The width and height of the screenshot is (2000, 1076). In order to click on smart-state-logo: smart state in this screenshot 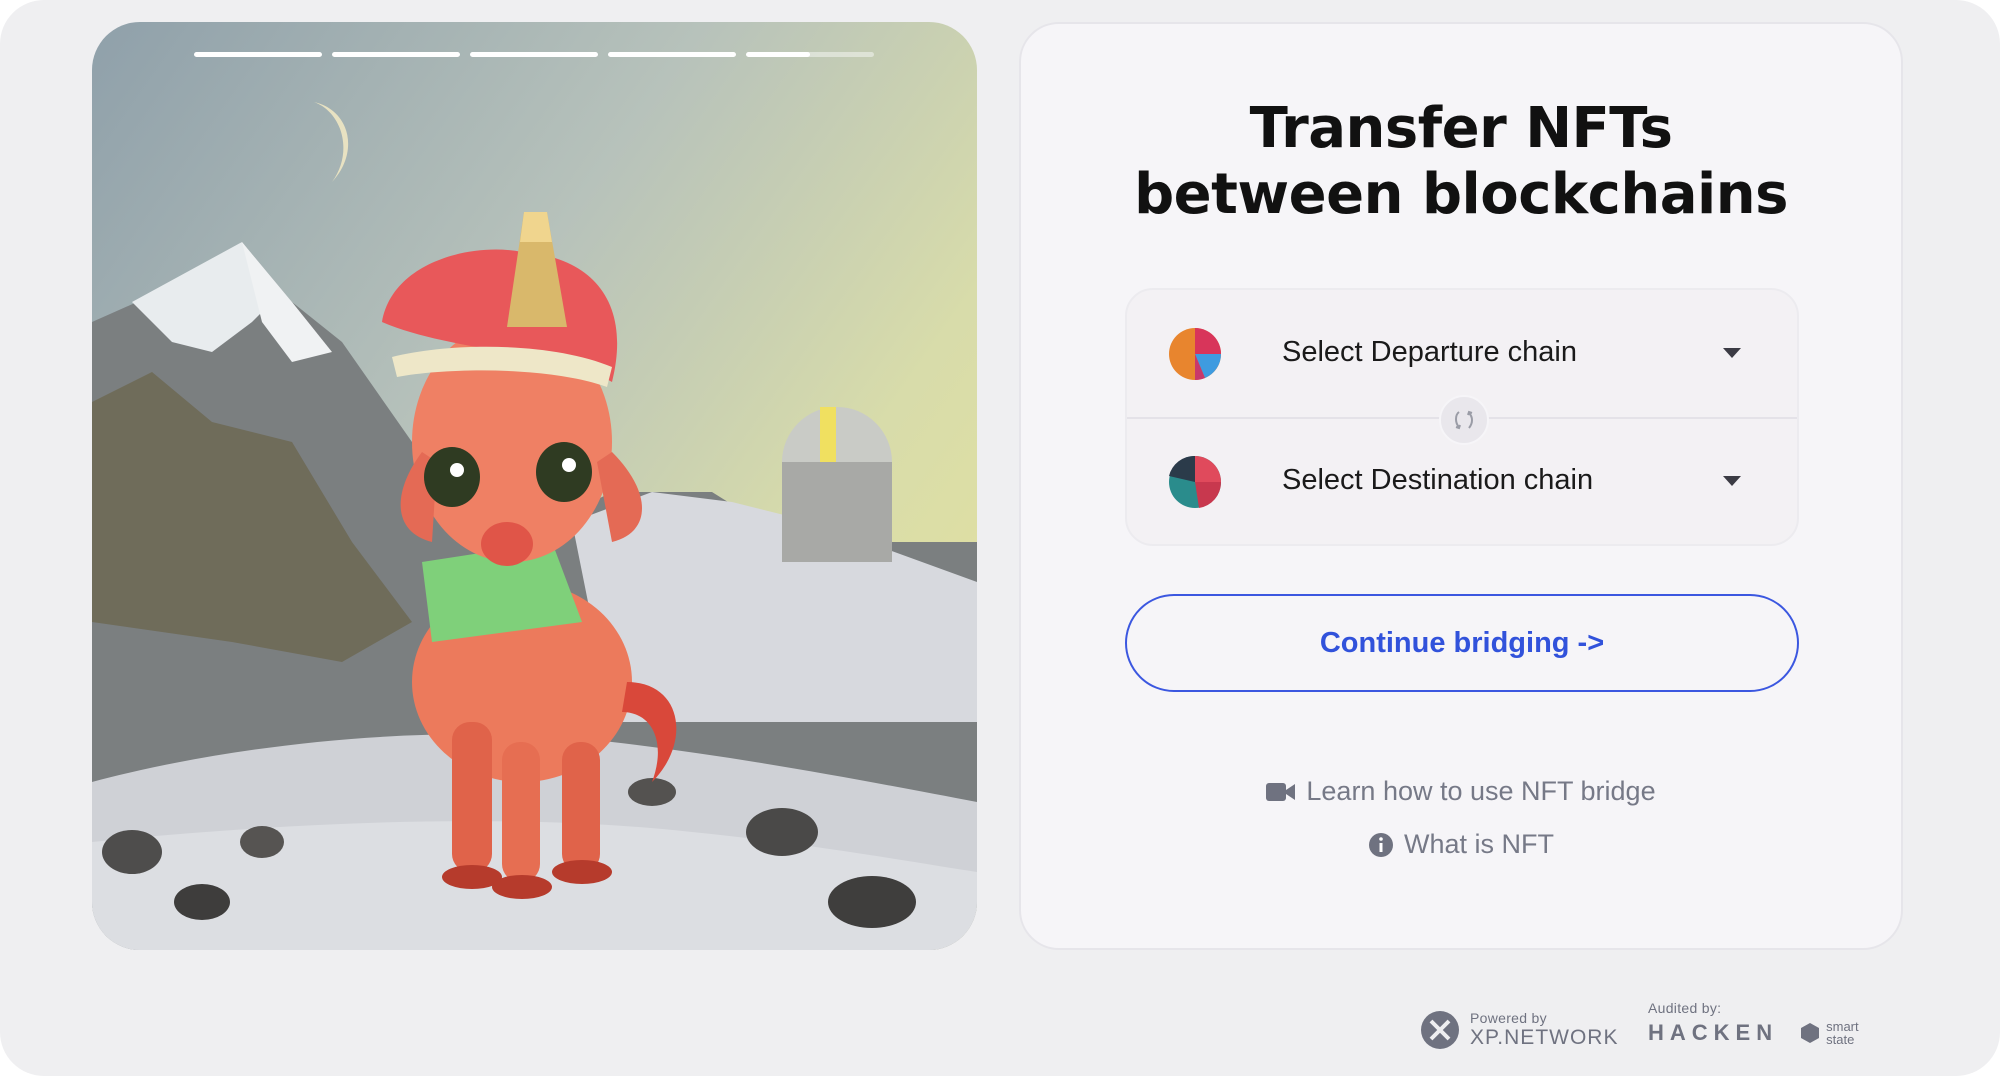, I will do `click(1828, 1033)`.